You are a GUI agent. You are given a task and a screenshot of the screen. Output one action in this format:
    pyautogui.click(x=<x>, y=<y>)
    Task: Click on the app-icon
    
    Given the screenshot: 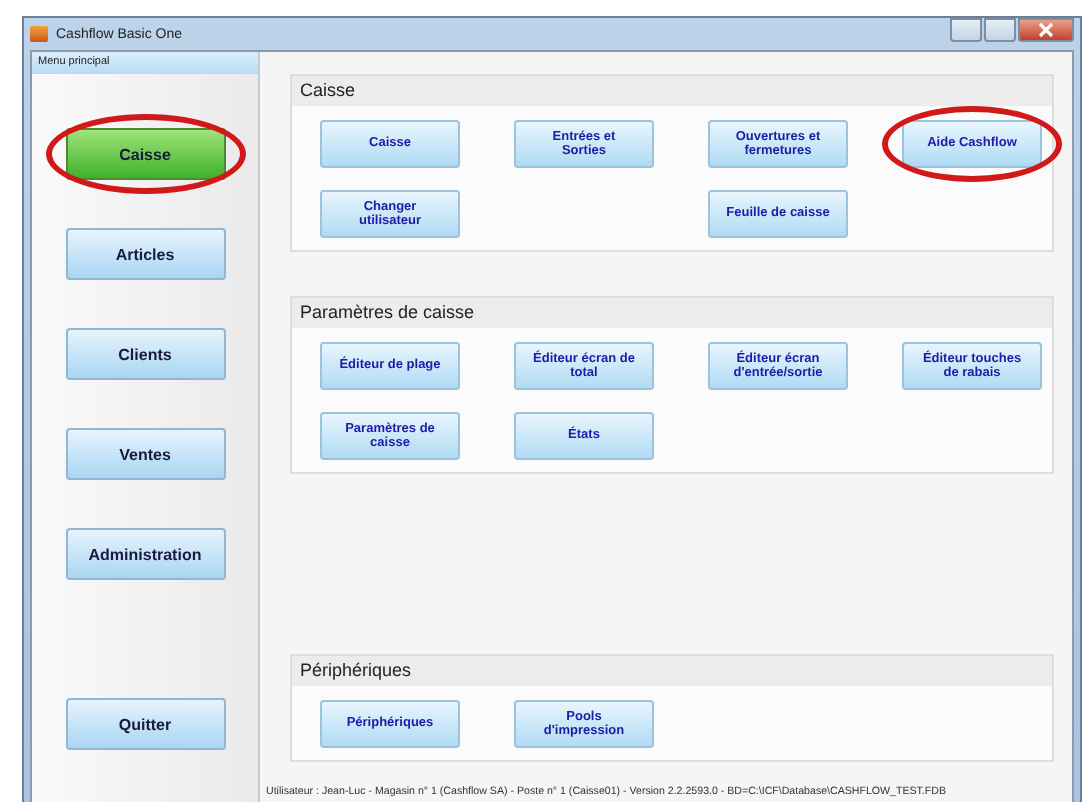 What is the action you would take?
    pyautogui.click(x=39, y=34)
    